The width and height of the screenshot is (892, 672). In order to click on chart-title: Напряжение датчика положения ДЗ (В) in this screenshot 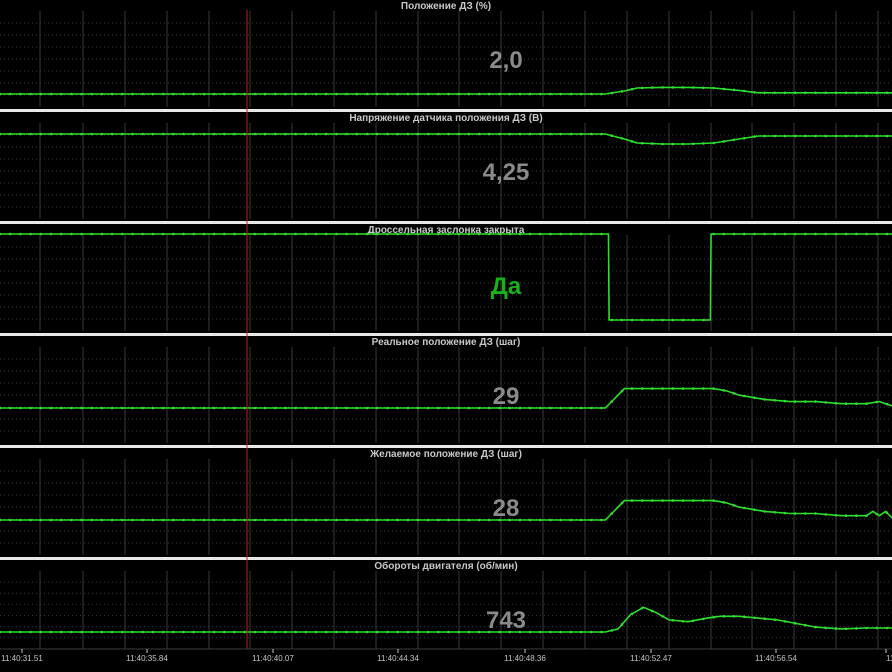, I will do `click(445, 118)`.